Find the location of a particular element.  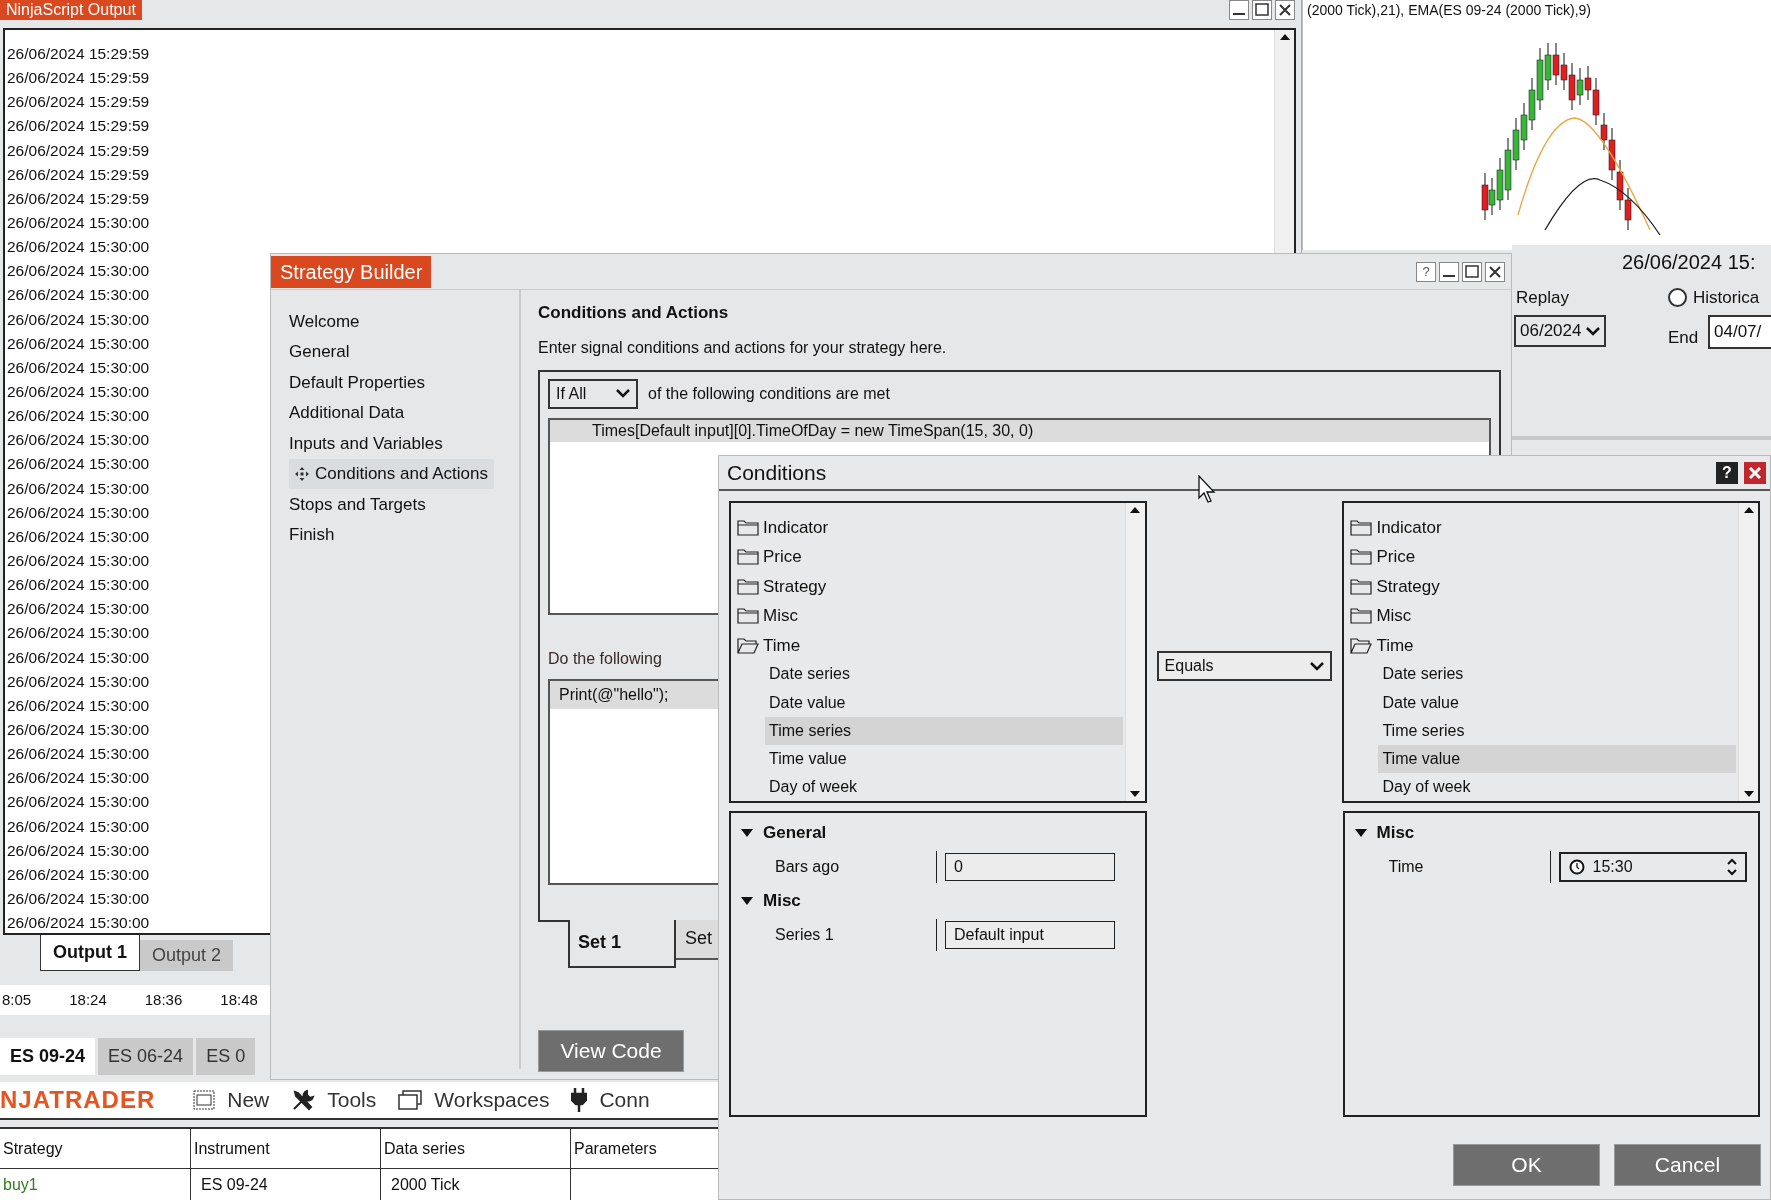

set-tab: Set 1 is located at coordinates (622, 943).